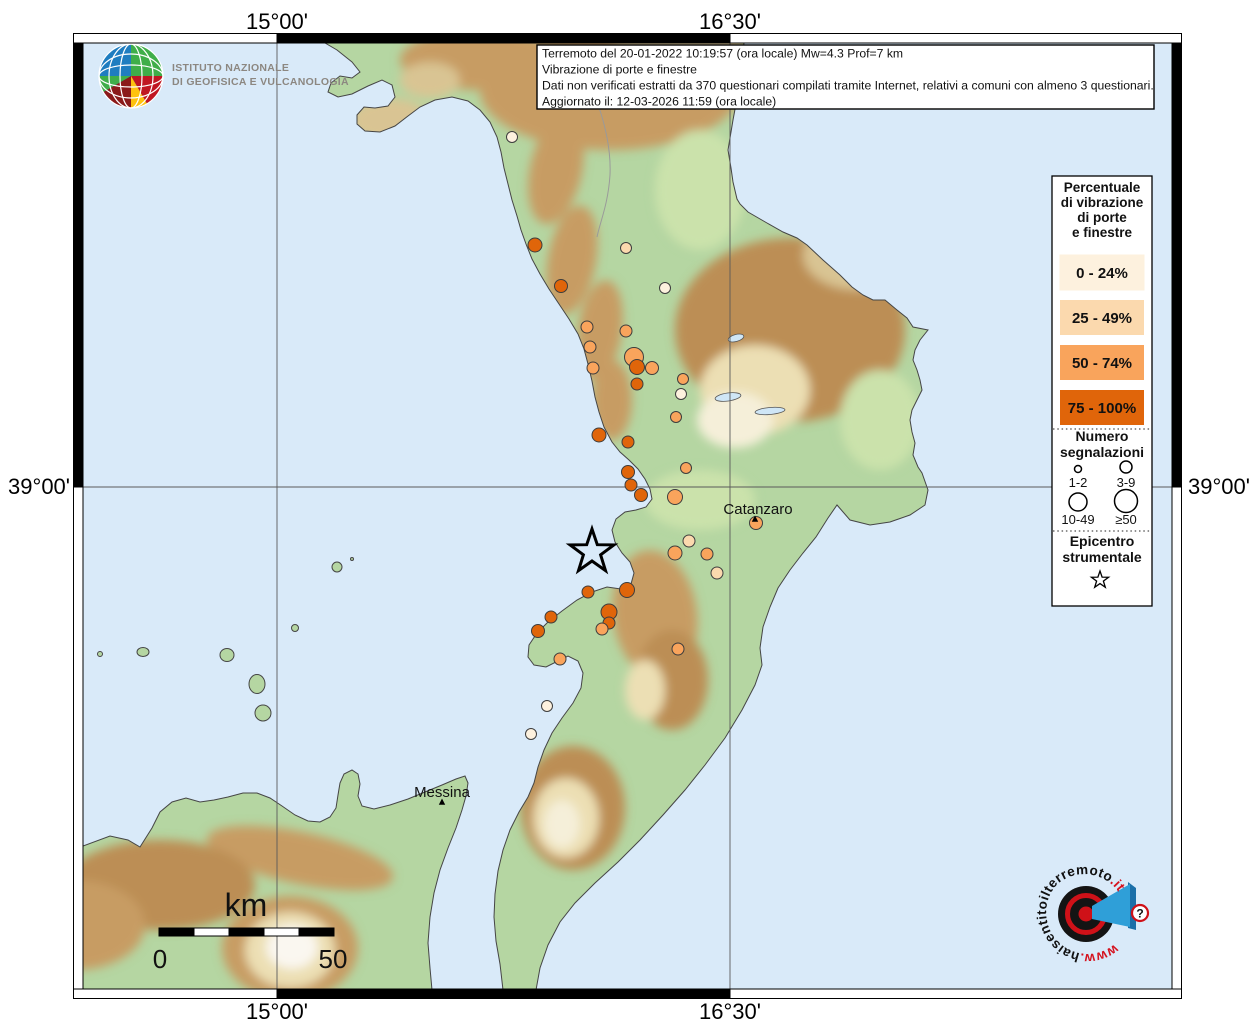 The image size is (1254, 1024). Describe the element at coordinates (1219, 486) in the screenshot. I see `axis-right-lat-39: 39°00'` at that location.